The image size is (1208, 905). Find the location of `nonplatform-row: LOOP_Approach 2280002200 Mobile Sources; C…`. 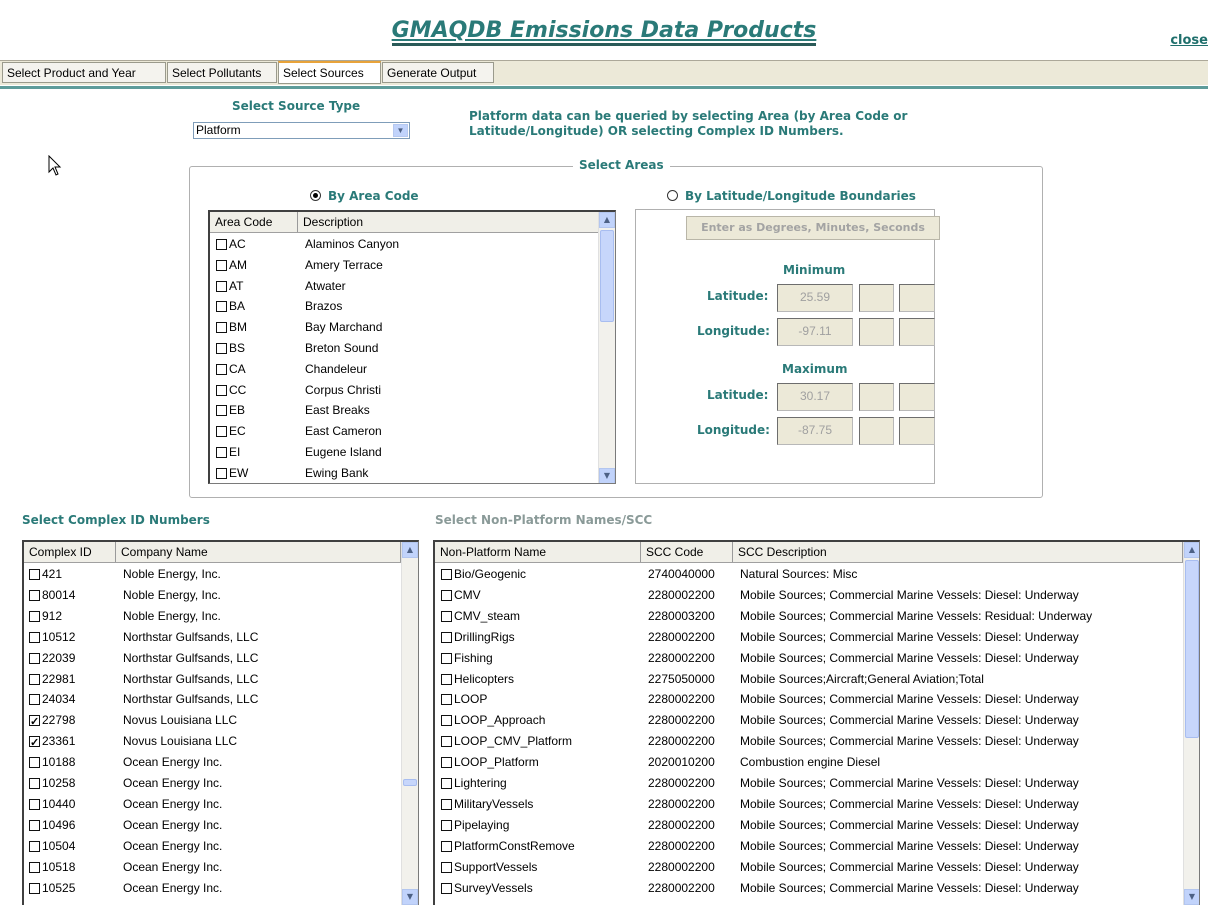

nonplatform-row: LOOP_Approach 2280002200 Mobile Sources; C… is located at coordinates (809, 720).